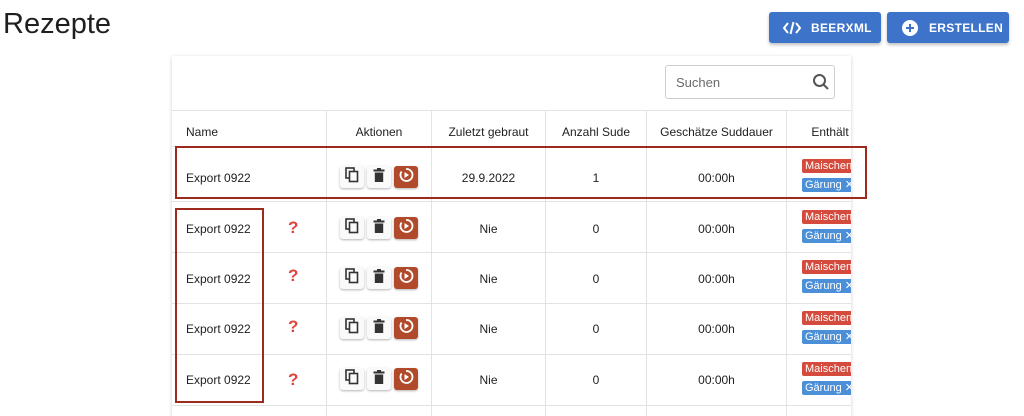 This screenshot has height=416, width=1024. I want to click on beerxml-label: BEERXML, so click(841, 27).